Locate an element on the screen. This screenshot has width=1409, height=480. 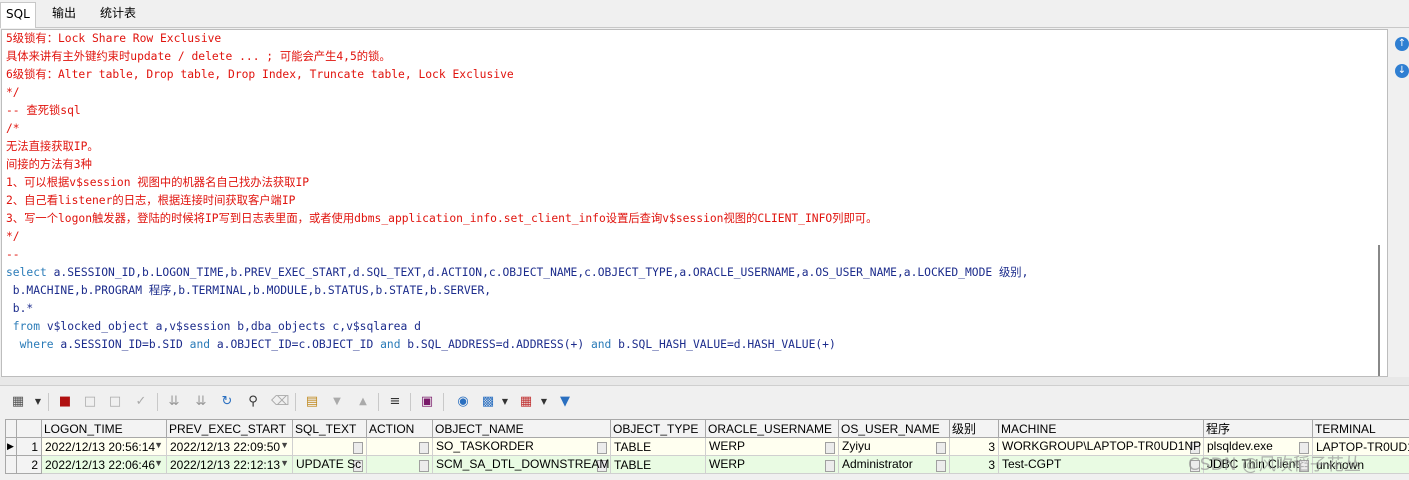
fetch-last-icon: ⇊ is located at coordinates (201, 402).